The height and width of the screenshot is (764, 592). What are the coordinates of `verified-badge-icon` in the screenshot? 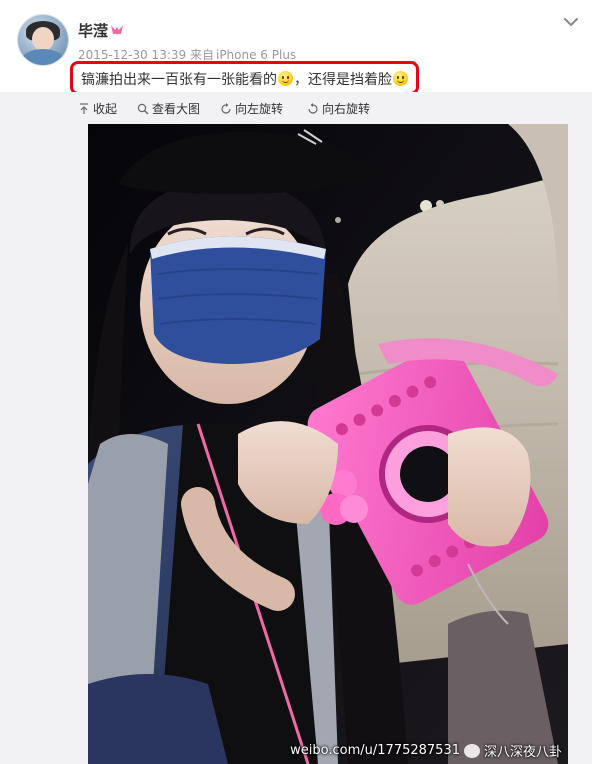 It's located at (117, 29).